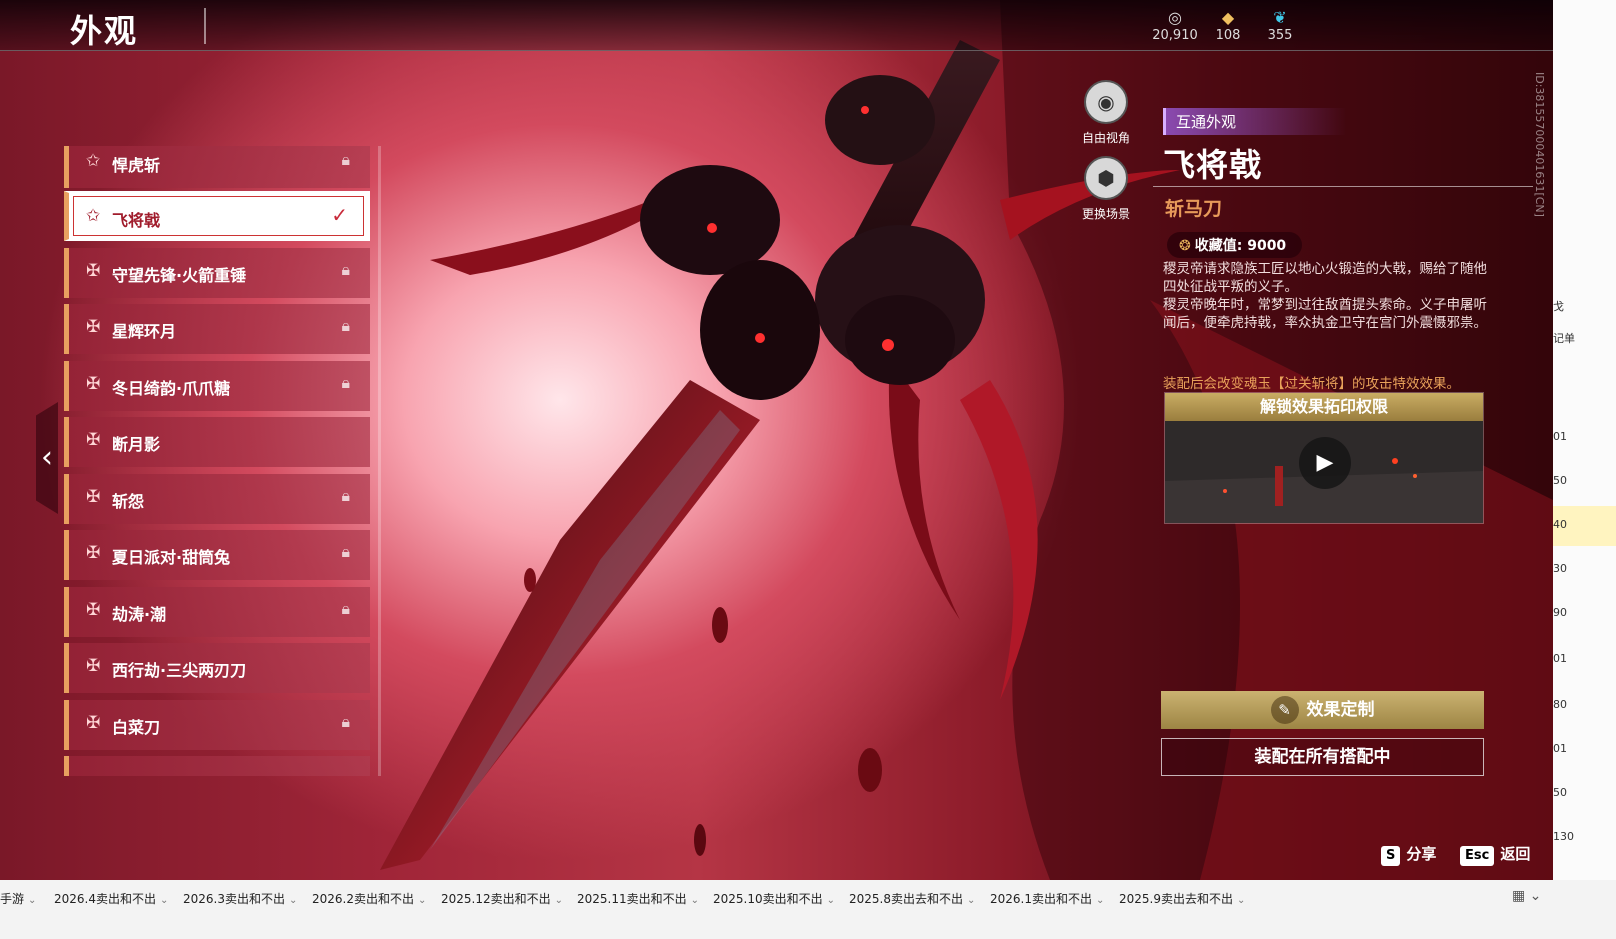 This screenshot has width=1616, height=939. Describe the element at coordinates (1515, 854) in the screenshot. I see `hotkey-label: 返回` at that location.